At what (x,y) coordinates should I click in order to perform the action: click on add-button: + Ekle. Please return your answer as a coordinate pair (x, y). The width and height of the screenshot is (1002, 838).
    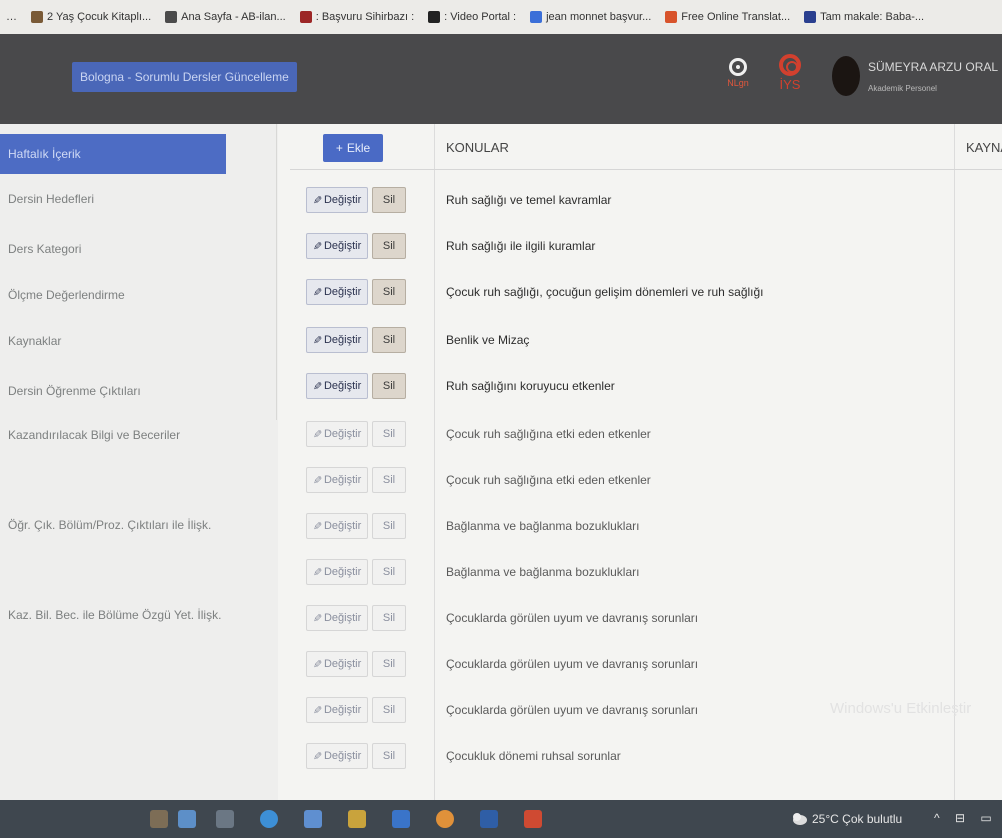
    Looking at the image, I should click on (353, 148).